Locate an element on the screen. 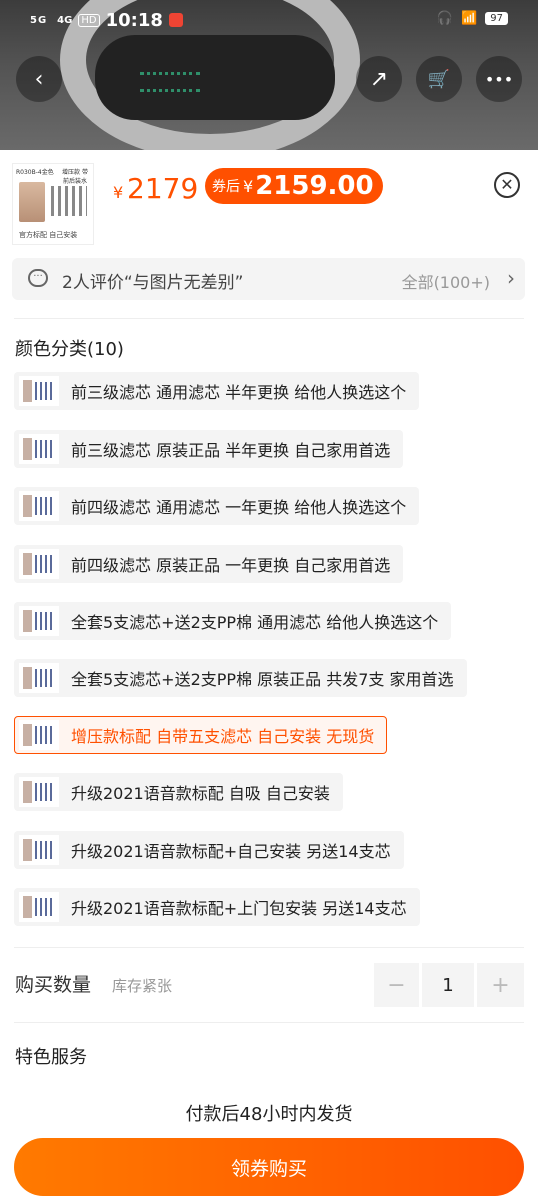 The width and height of the screenshot is (538, 1200). color-option: 增压款标配 自带五支滤芯 自己安装 无现货 is located at coordinates (201, 735).